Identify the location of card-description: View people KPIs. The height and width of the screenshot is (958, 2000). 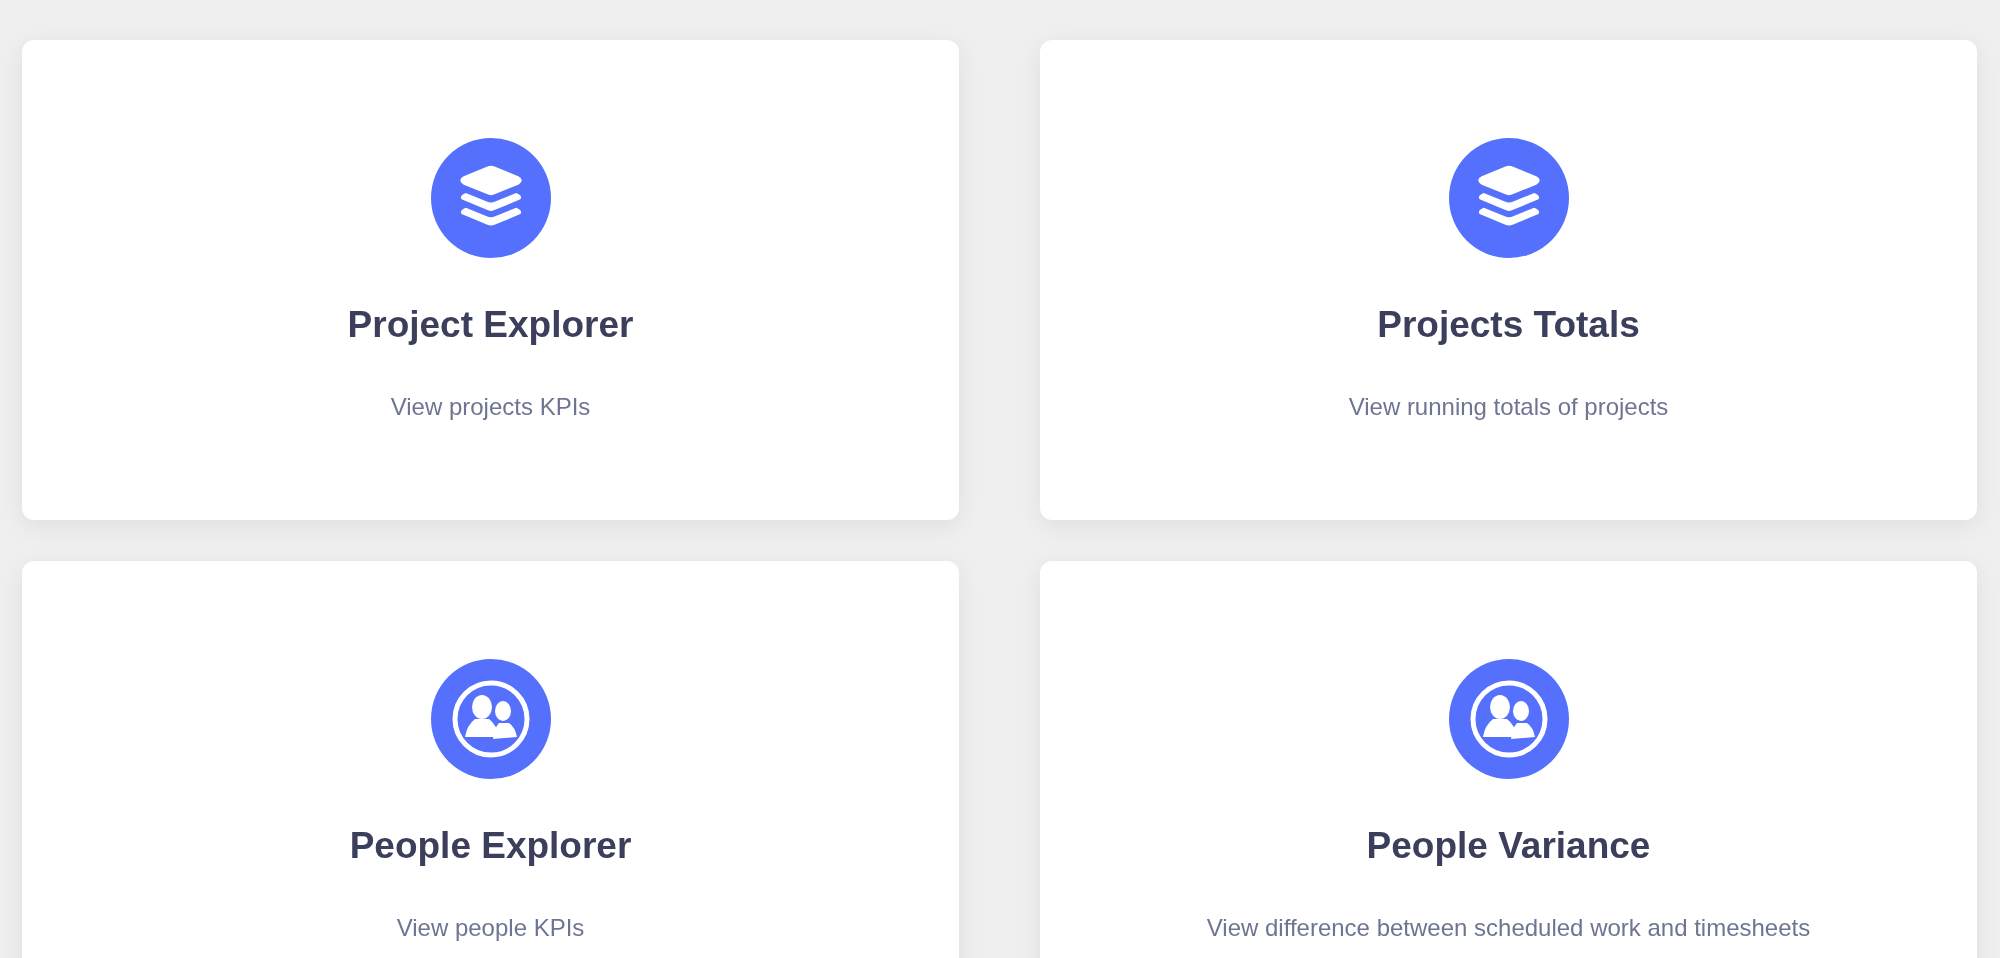
(490, 928).